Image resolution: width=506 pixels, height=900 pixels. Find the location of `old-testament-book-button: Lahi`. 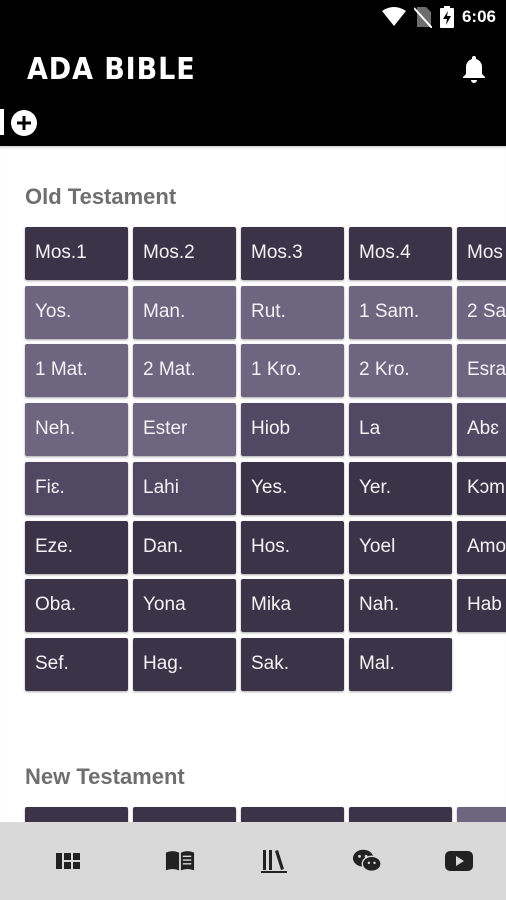

old-testament-book-button: Lahi is located at coordinates (184, 488).